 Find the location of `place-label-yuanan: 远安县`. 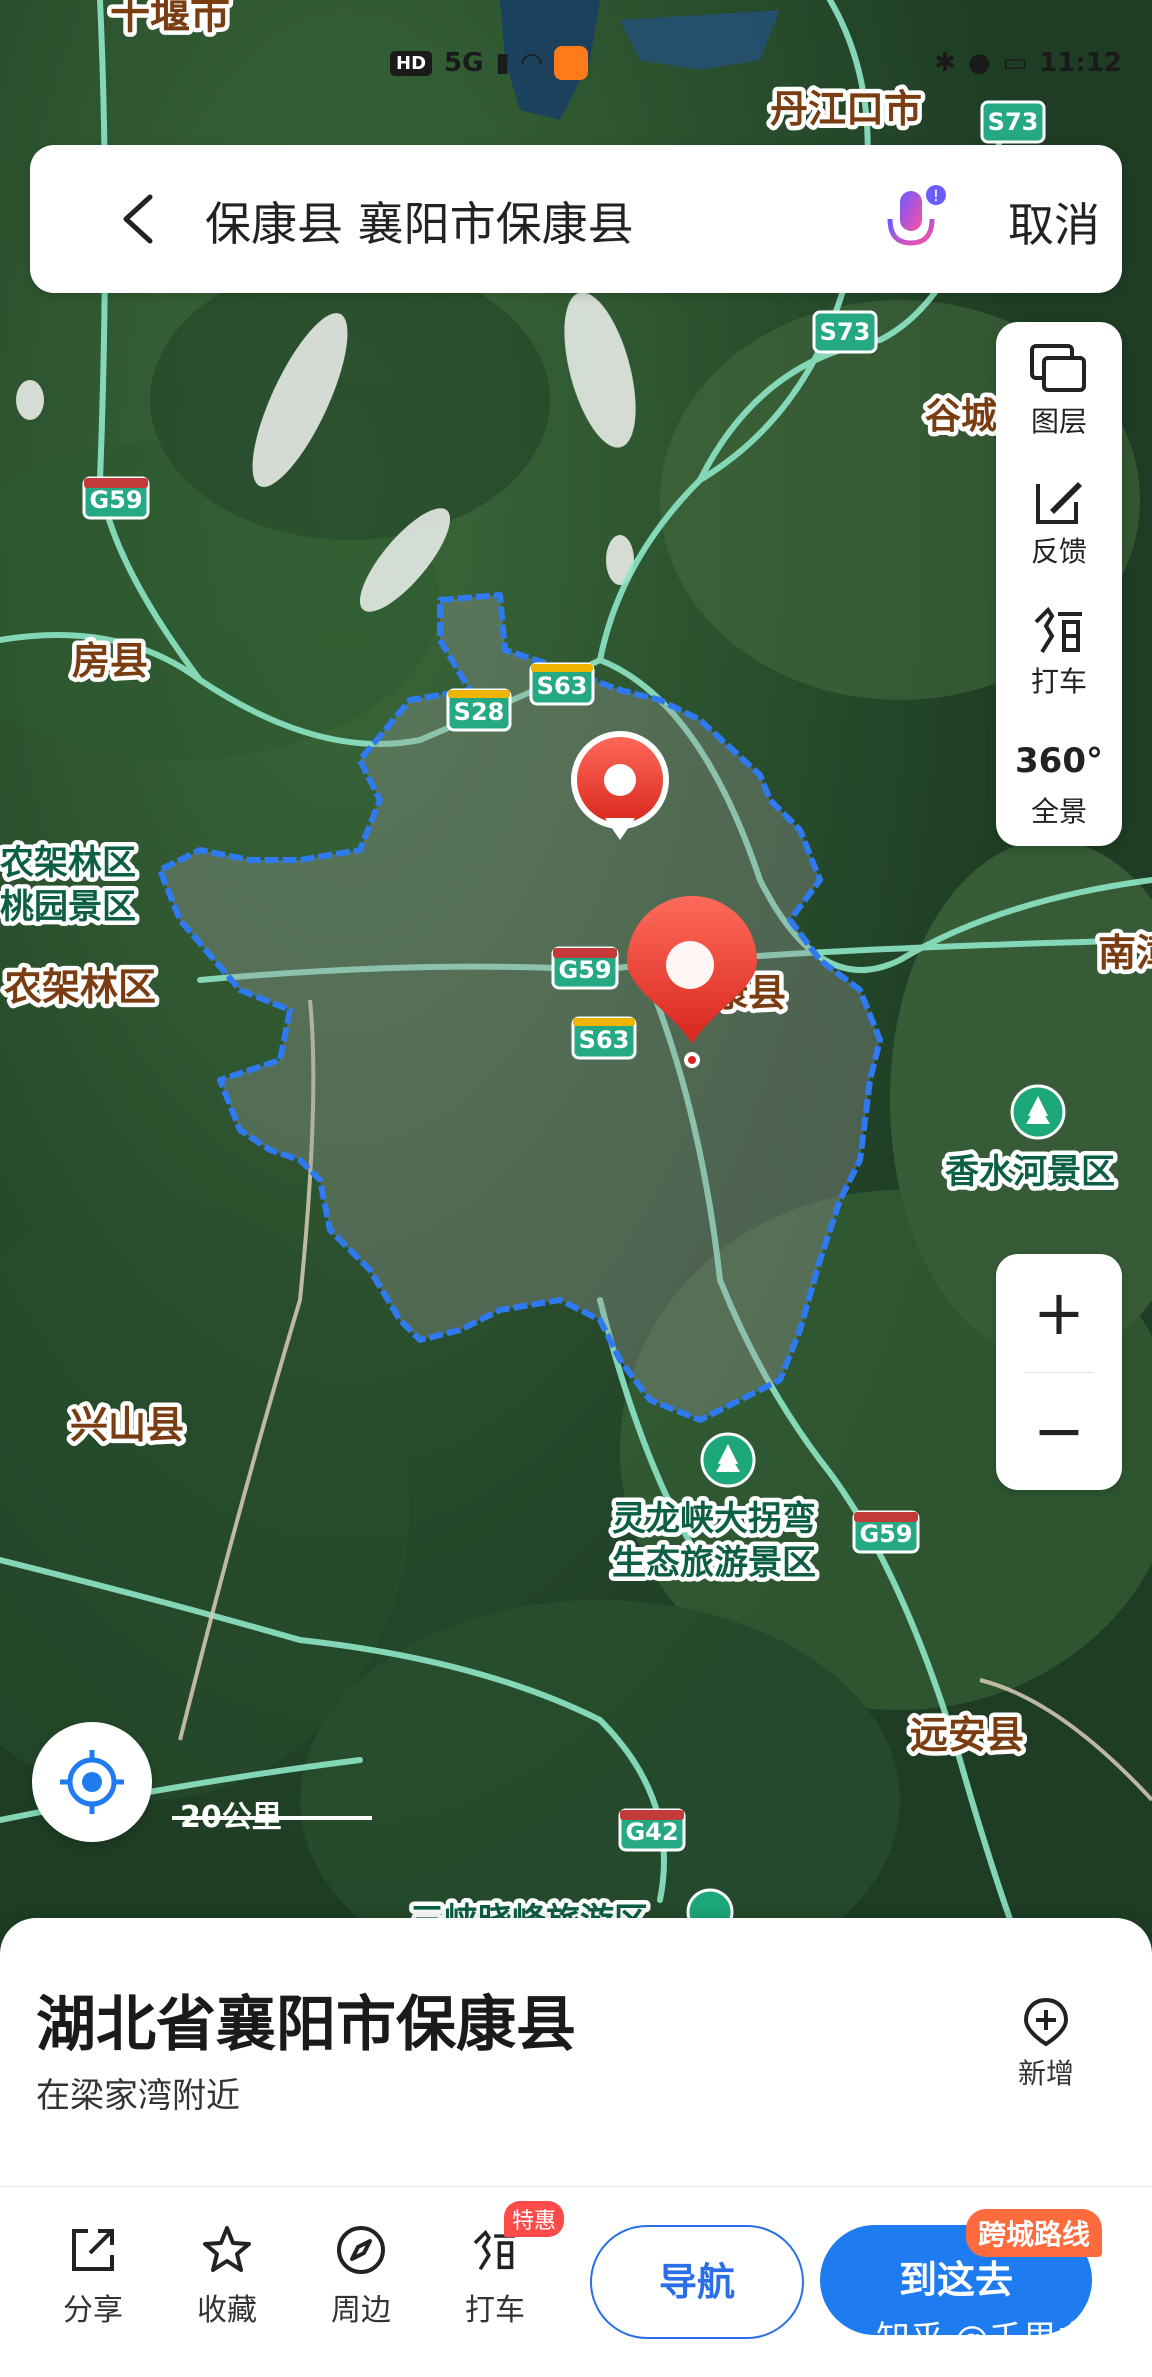

place-label-yuanan: 远安县 is located at coordinates (967, 1735).